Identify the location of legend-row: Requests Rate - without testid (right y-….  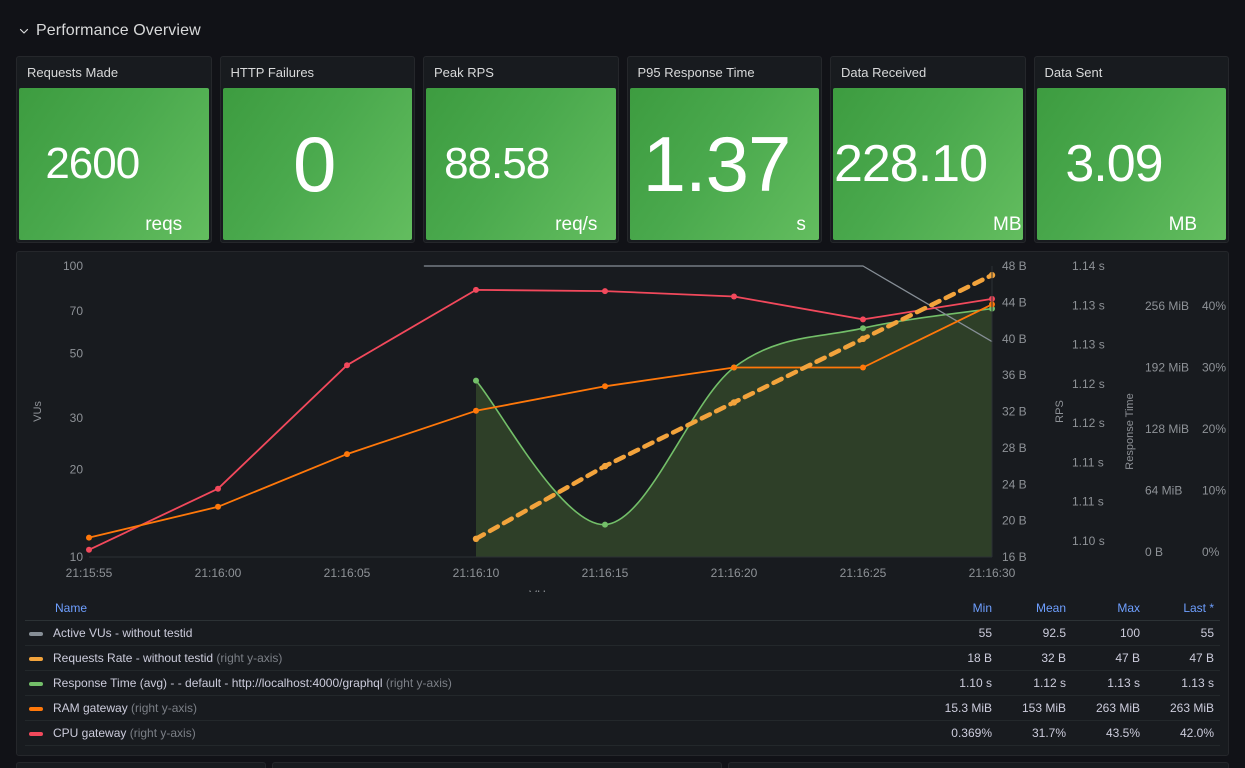
(622, 658).